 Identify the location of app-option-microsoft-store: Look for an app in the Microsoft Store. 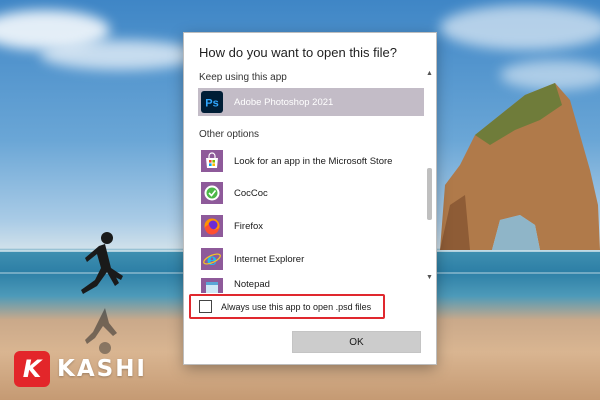
(311, 161).